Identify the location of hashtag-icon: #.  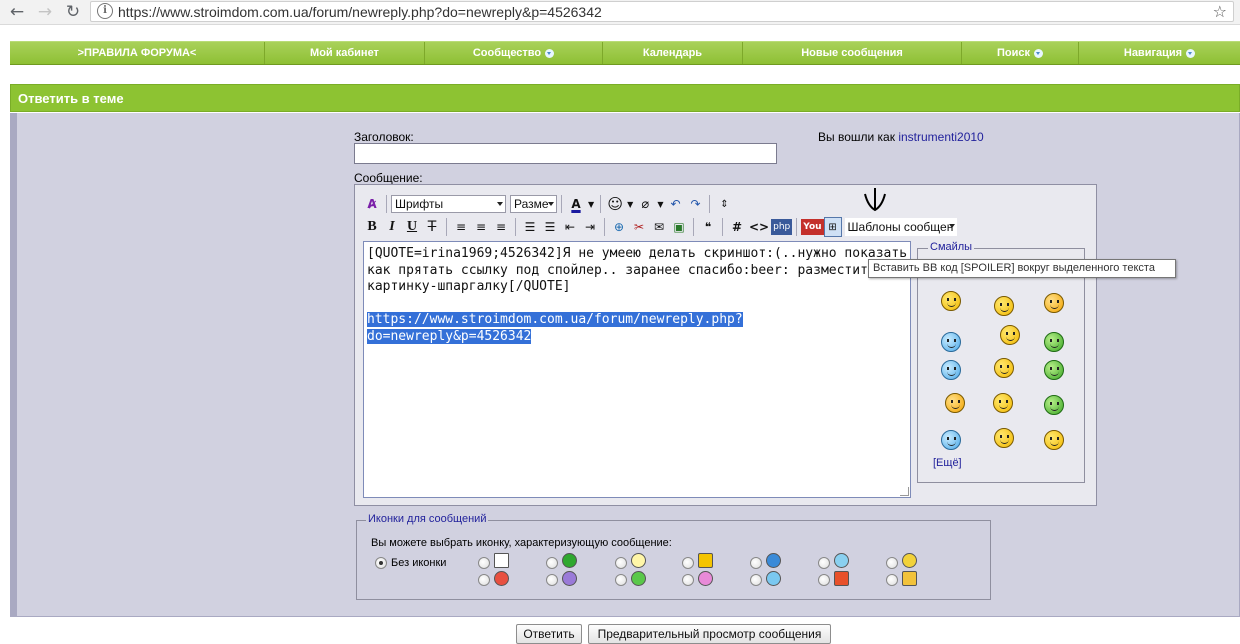
(737, 227).